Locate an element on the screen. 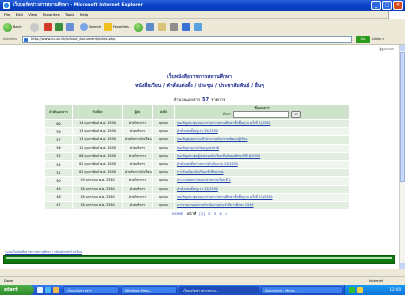 The image size is (405, 295). search-form: ค้นหา GO is located at coordinates (262, 114).